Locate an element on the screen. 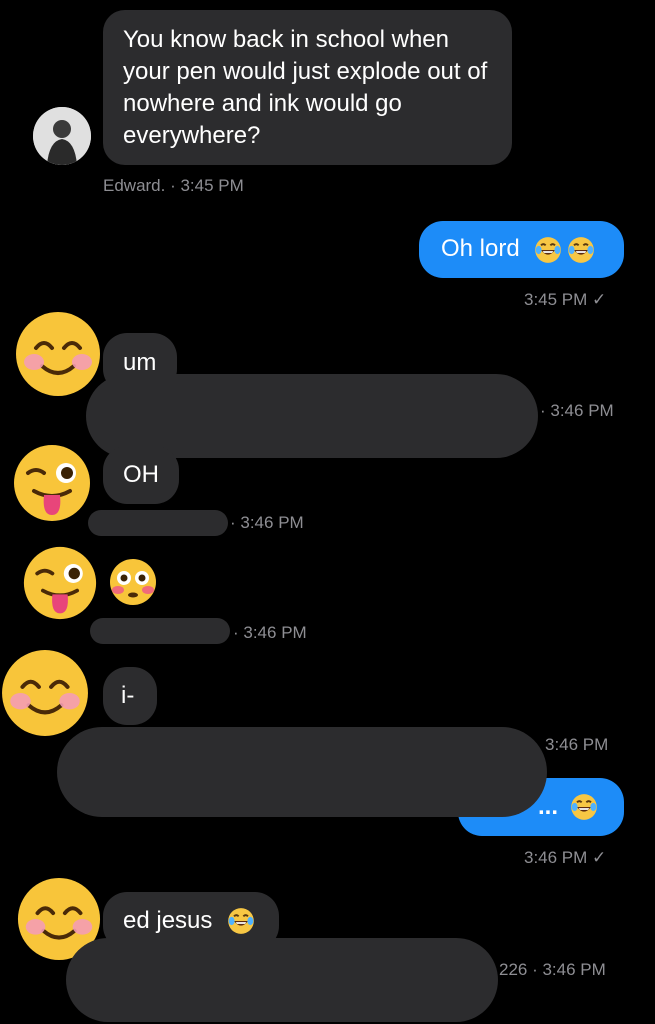  message-meta: Edward. · 3:45 PM is located at coordinates (173, 185).